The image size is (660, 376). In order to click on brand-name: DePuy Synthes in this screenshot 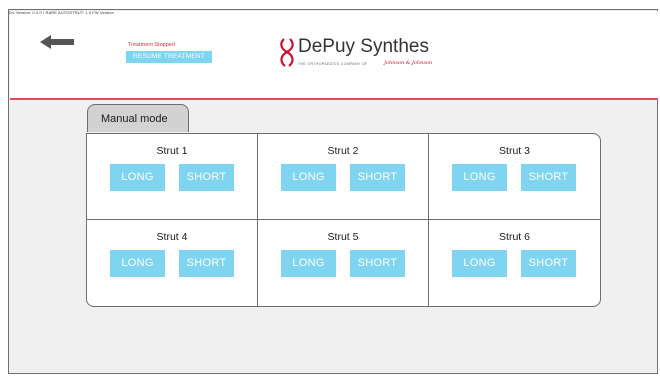, I will do `click(363, 46)`.